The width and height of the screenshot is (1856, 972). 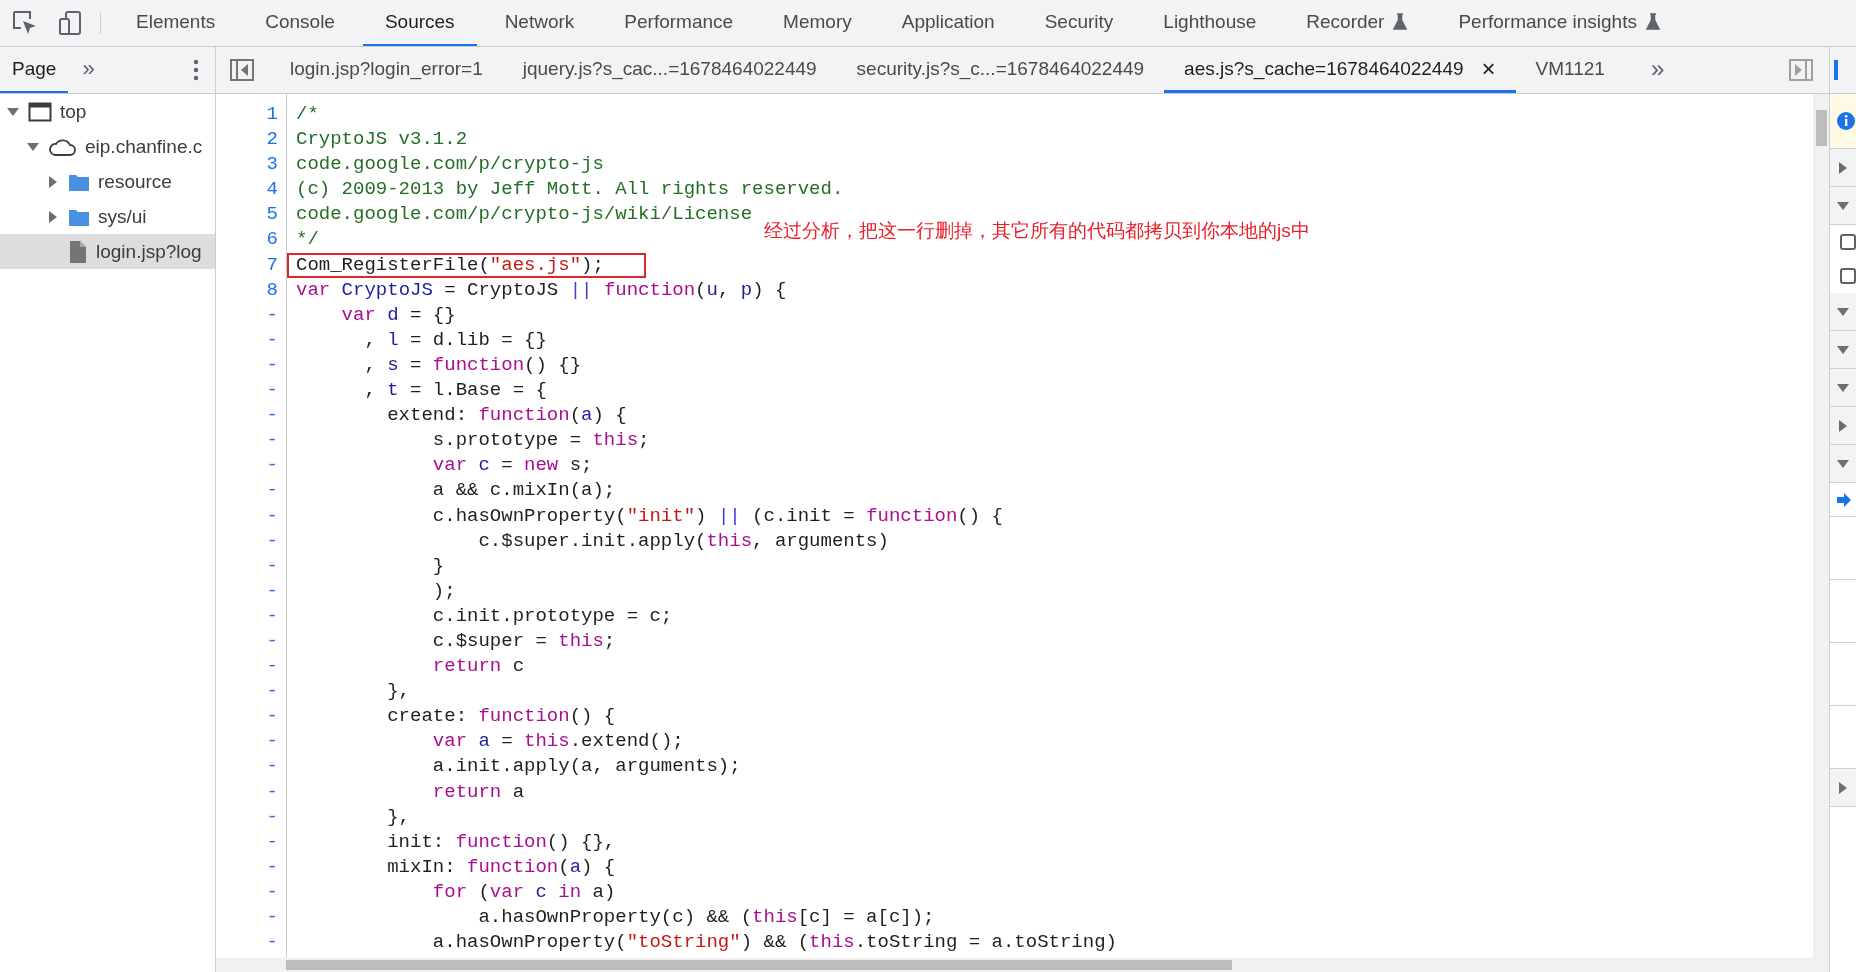 I want to click on file-tab: security.js?s_c...=1678464022449, so click(x=1000, y=70).